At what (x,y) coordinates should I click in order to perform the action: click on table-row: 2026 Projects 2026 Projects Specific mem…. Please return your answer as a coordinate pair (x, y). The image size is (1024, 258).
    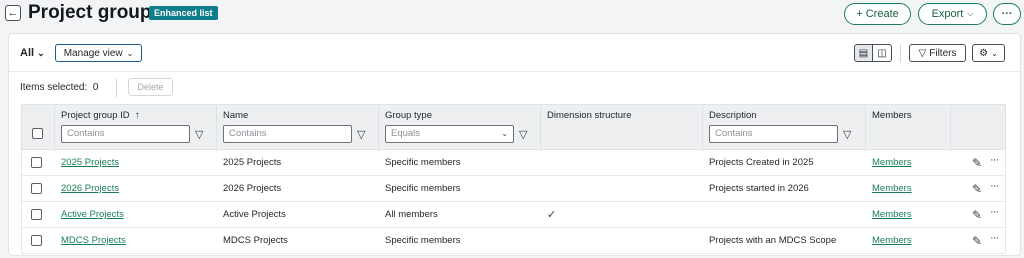
    Looking at the image, I should click on (513, 189).